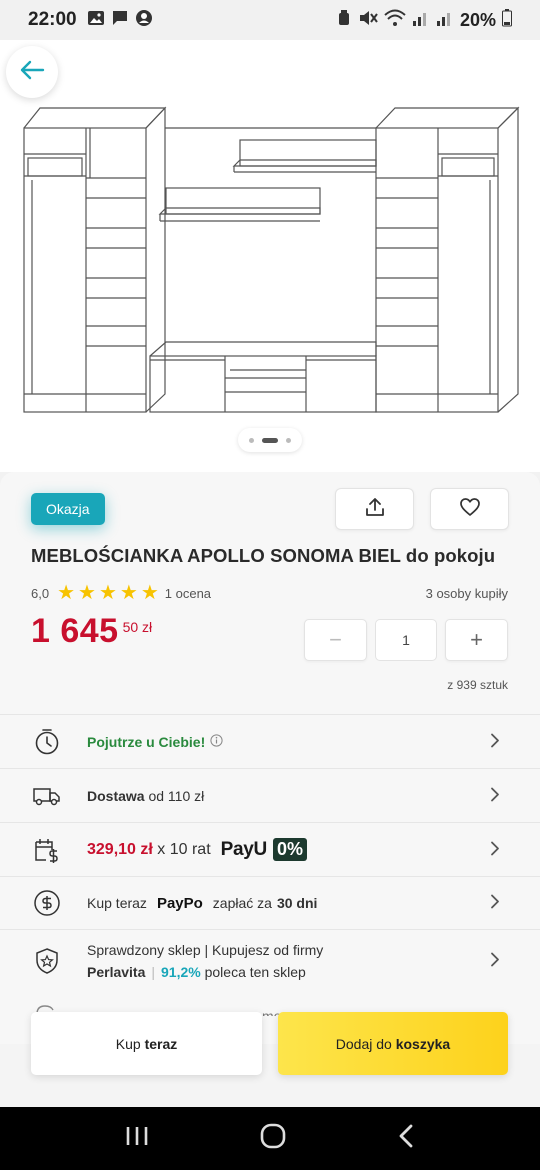 This screenshot has width=540, height=1170. What do you see at coordinates (120, 20) in the screenshot?
I see `message-notification-icon` at bounding box center [120, 20].